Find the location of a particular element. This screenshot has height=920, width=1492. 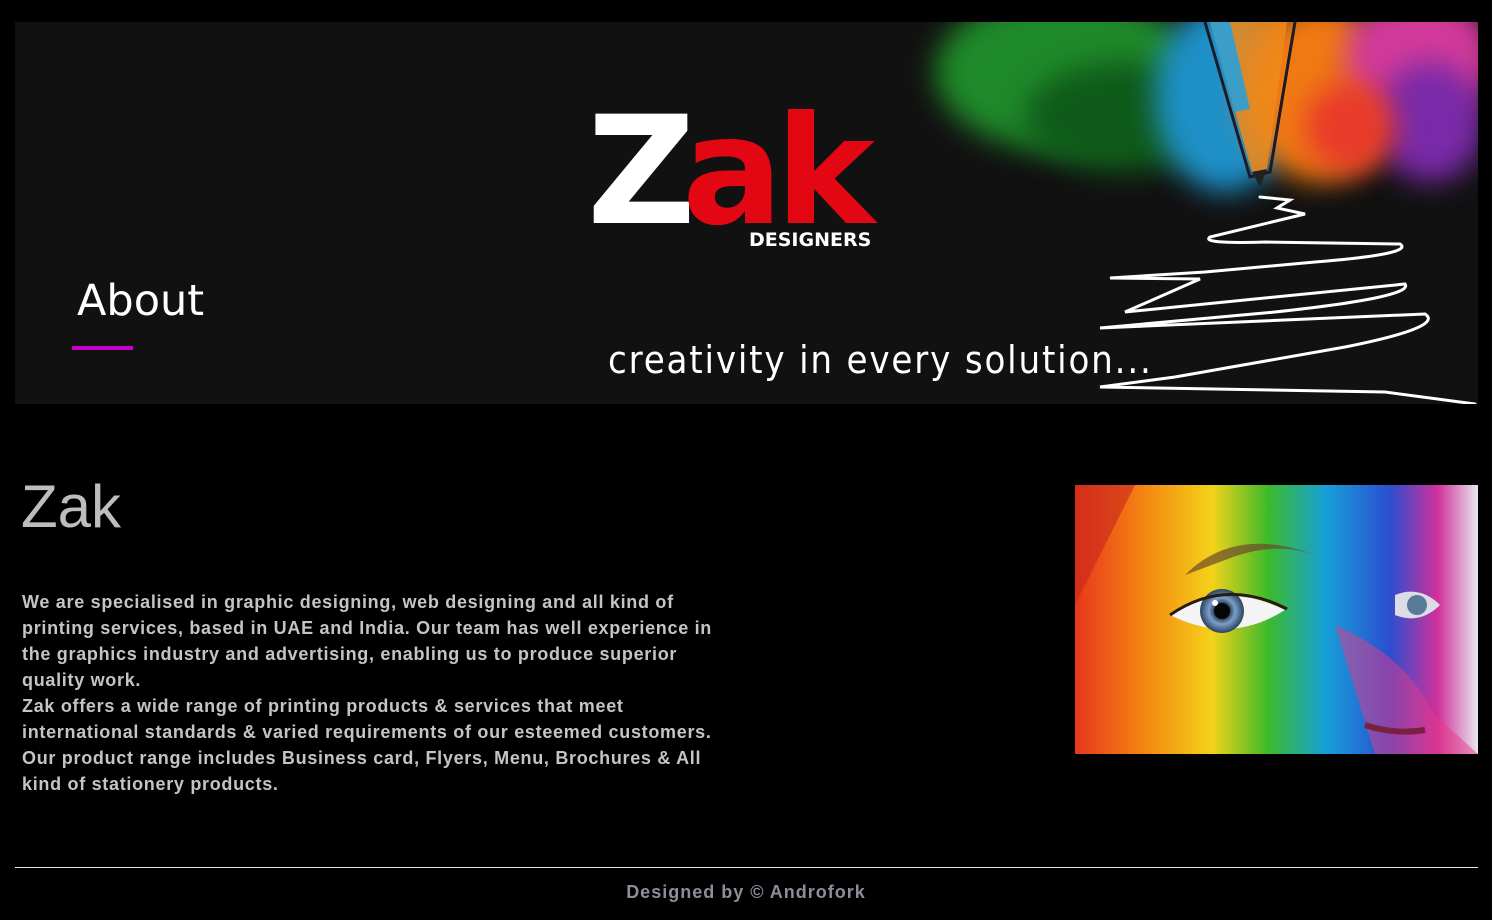

painted-face-image is located at coordinates (1276, 619).